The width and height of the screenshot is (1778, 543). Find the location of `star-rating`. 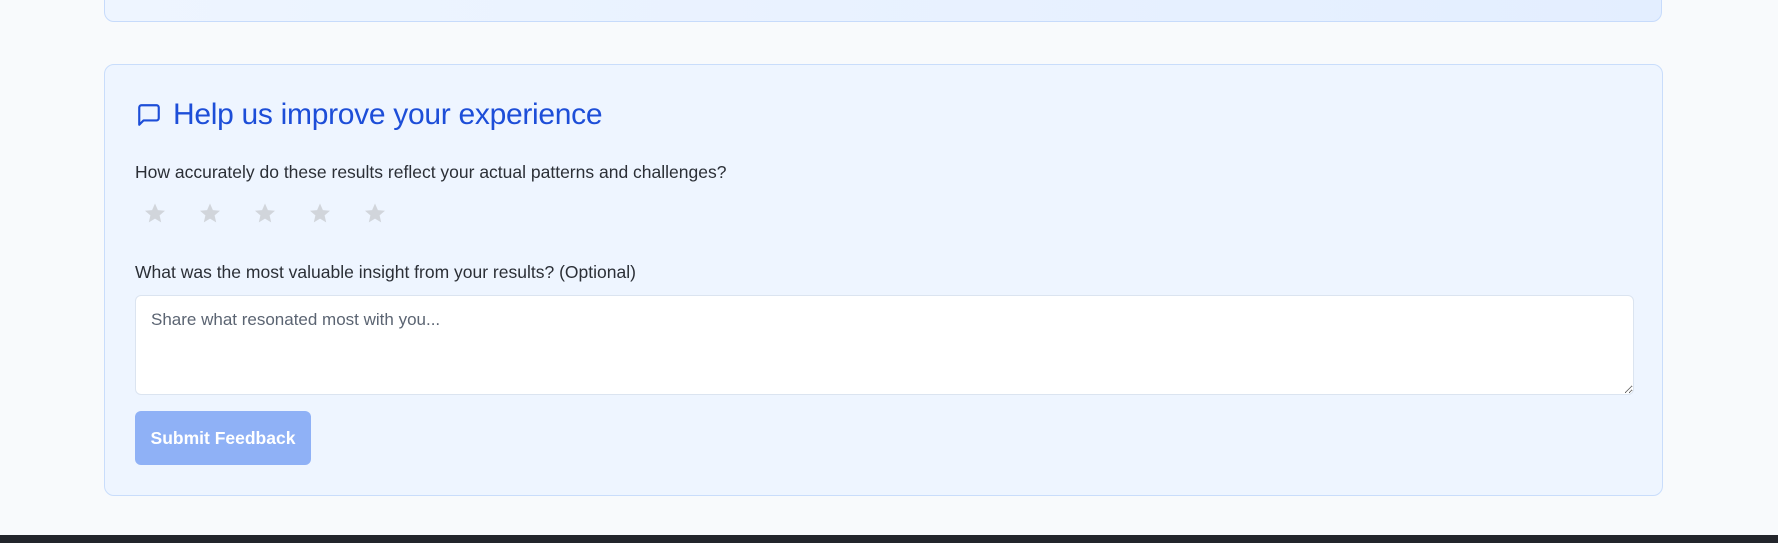

star-rating is located at coordinates (265, 213).